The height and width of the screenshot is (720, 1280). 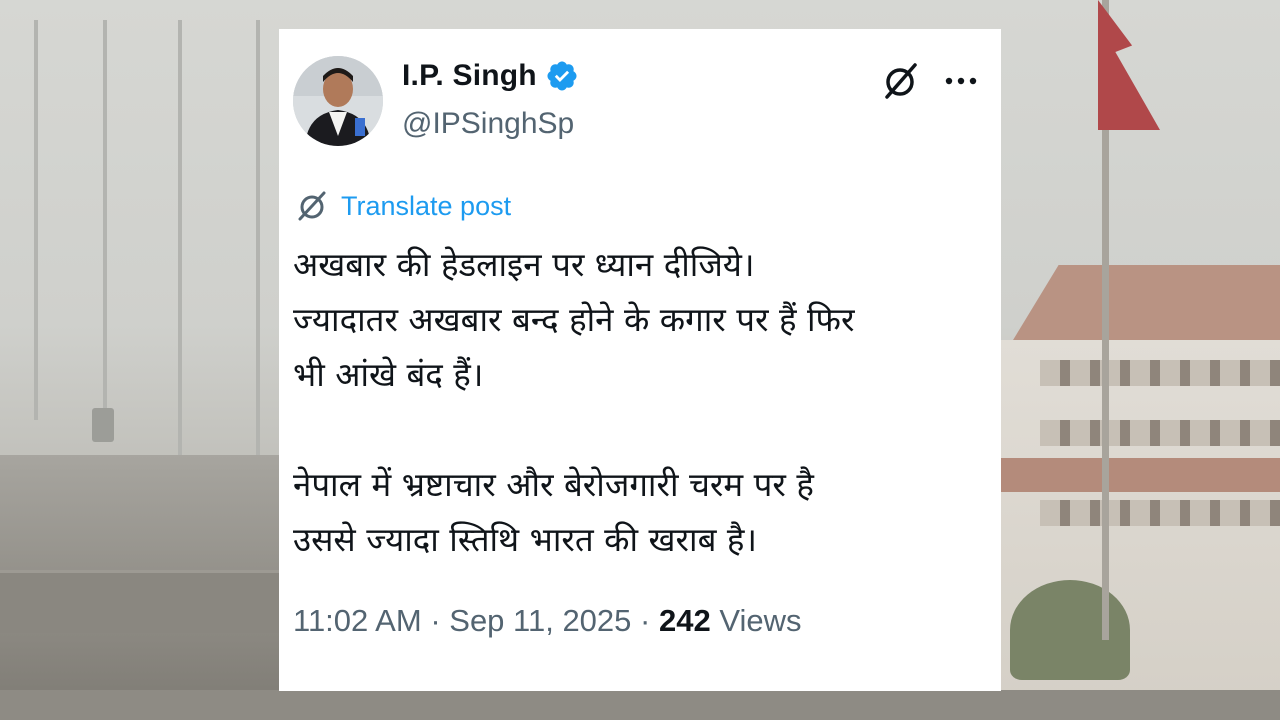 I want to click on background-flag, so click(x=1129, y=65).